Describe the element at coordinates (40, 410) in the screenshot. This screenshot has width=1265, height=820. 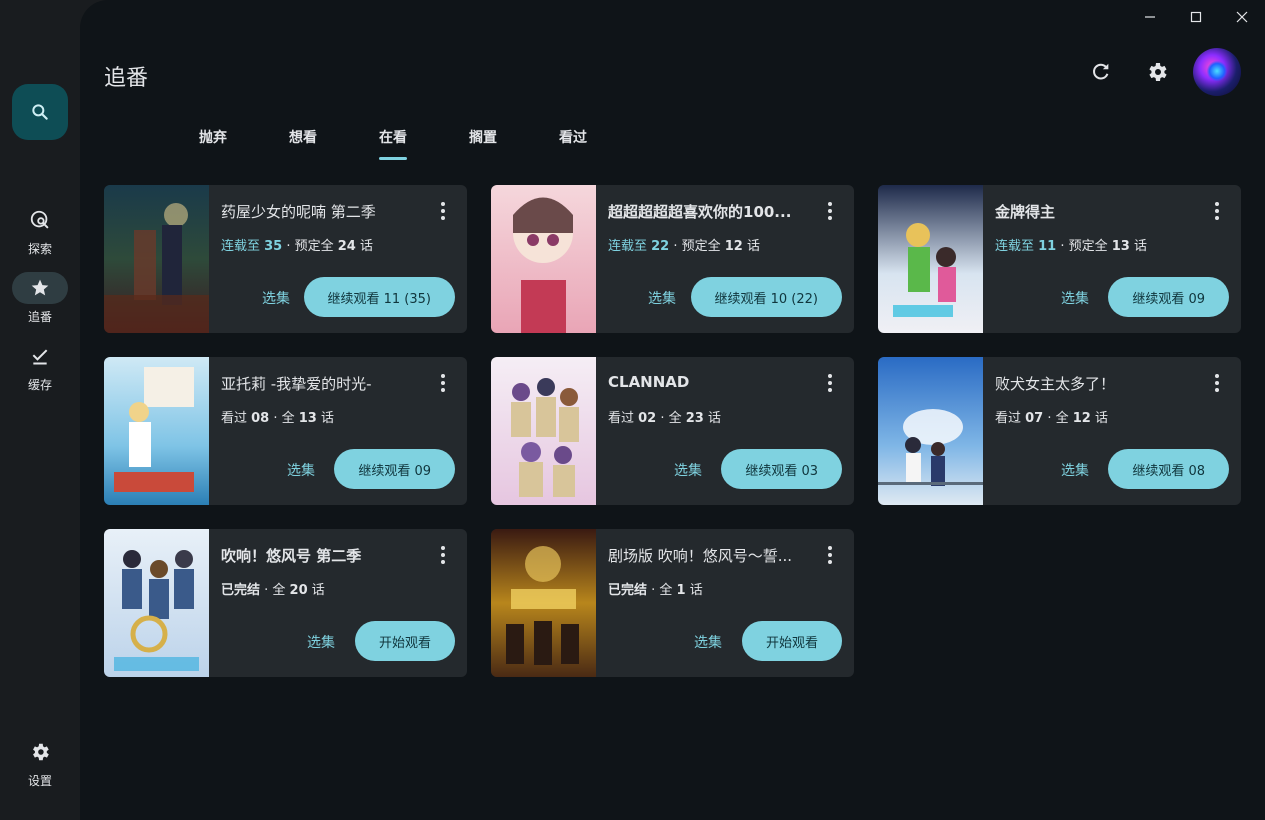
I see `sidebar: 探索 追番 缓存 设置` at that location.